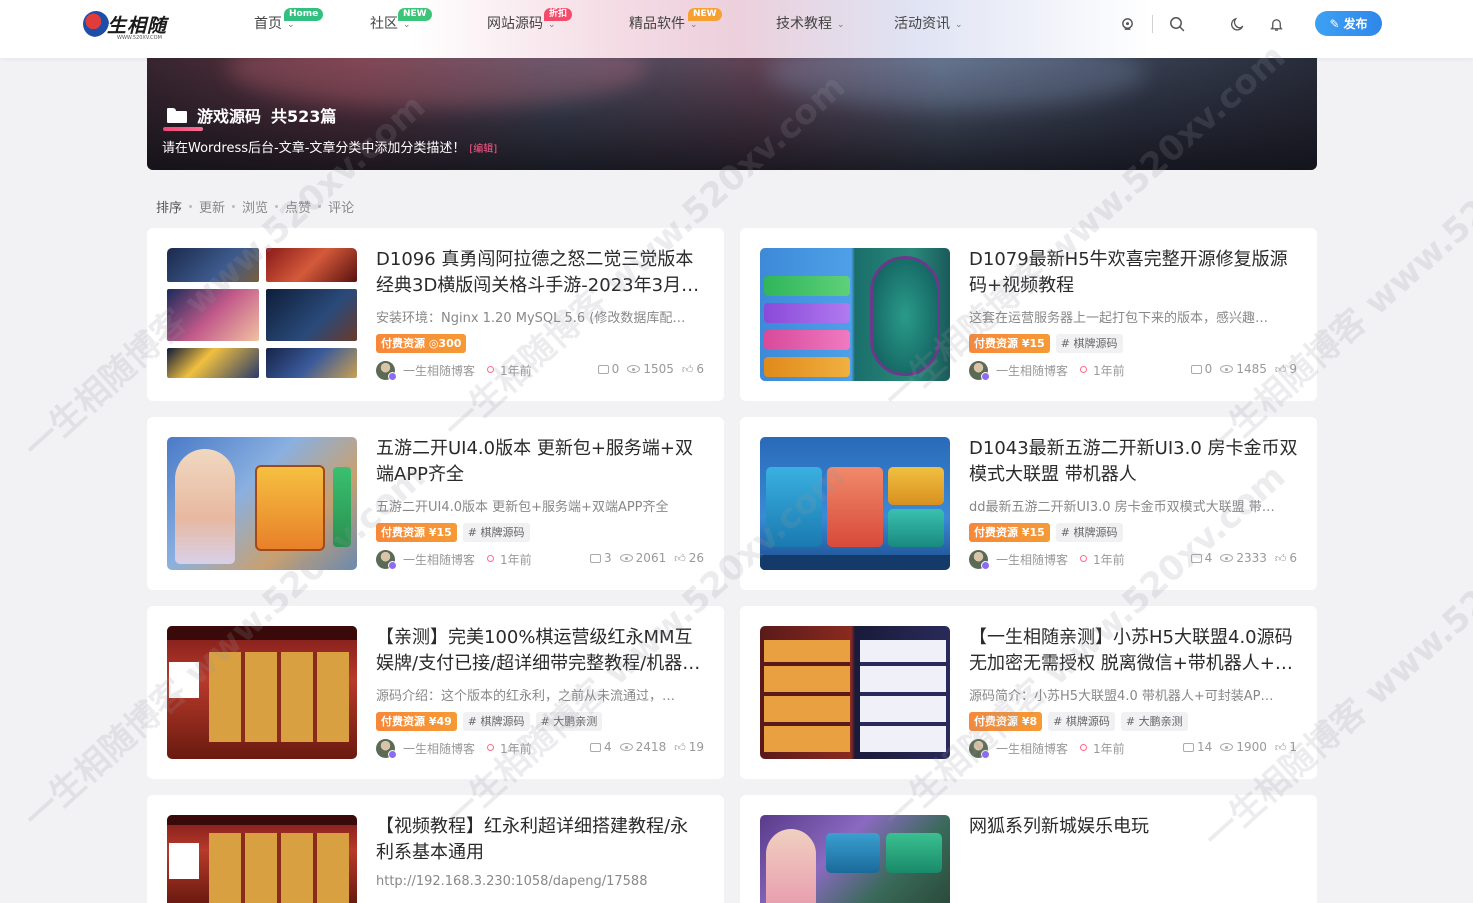  I want to click on nav-item-website-source: 网站源码 ⌄, so click(521, 24).